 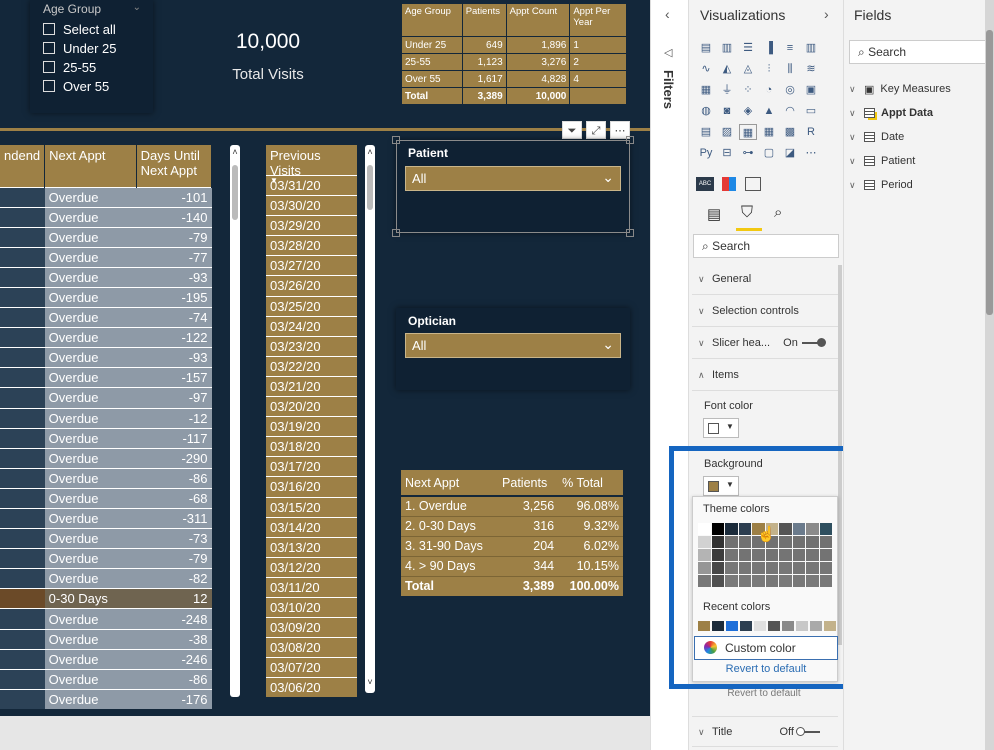 What do you see at coordinates (235, 152) in the screenshot?
I see `scroll-up-icon: ˄` at bounding box center [235, 152].